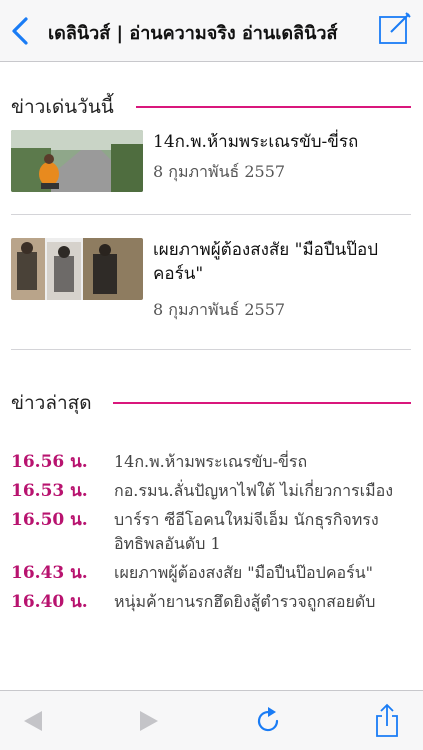 The image size is (423, 750). Describe the element at coordinates (266, 262) in the screenshot. I see `story-title: เผยภาพผู้ต้องสงสัย "มือปืนป๊อปคอร์น"` at that location.